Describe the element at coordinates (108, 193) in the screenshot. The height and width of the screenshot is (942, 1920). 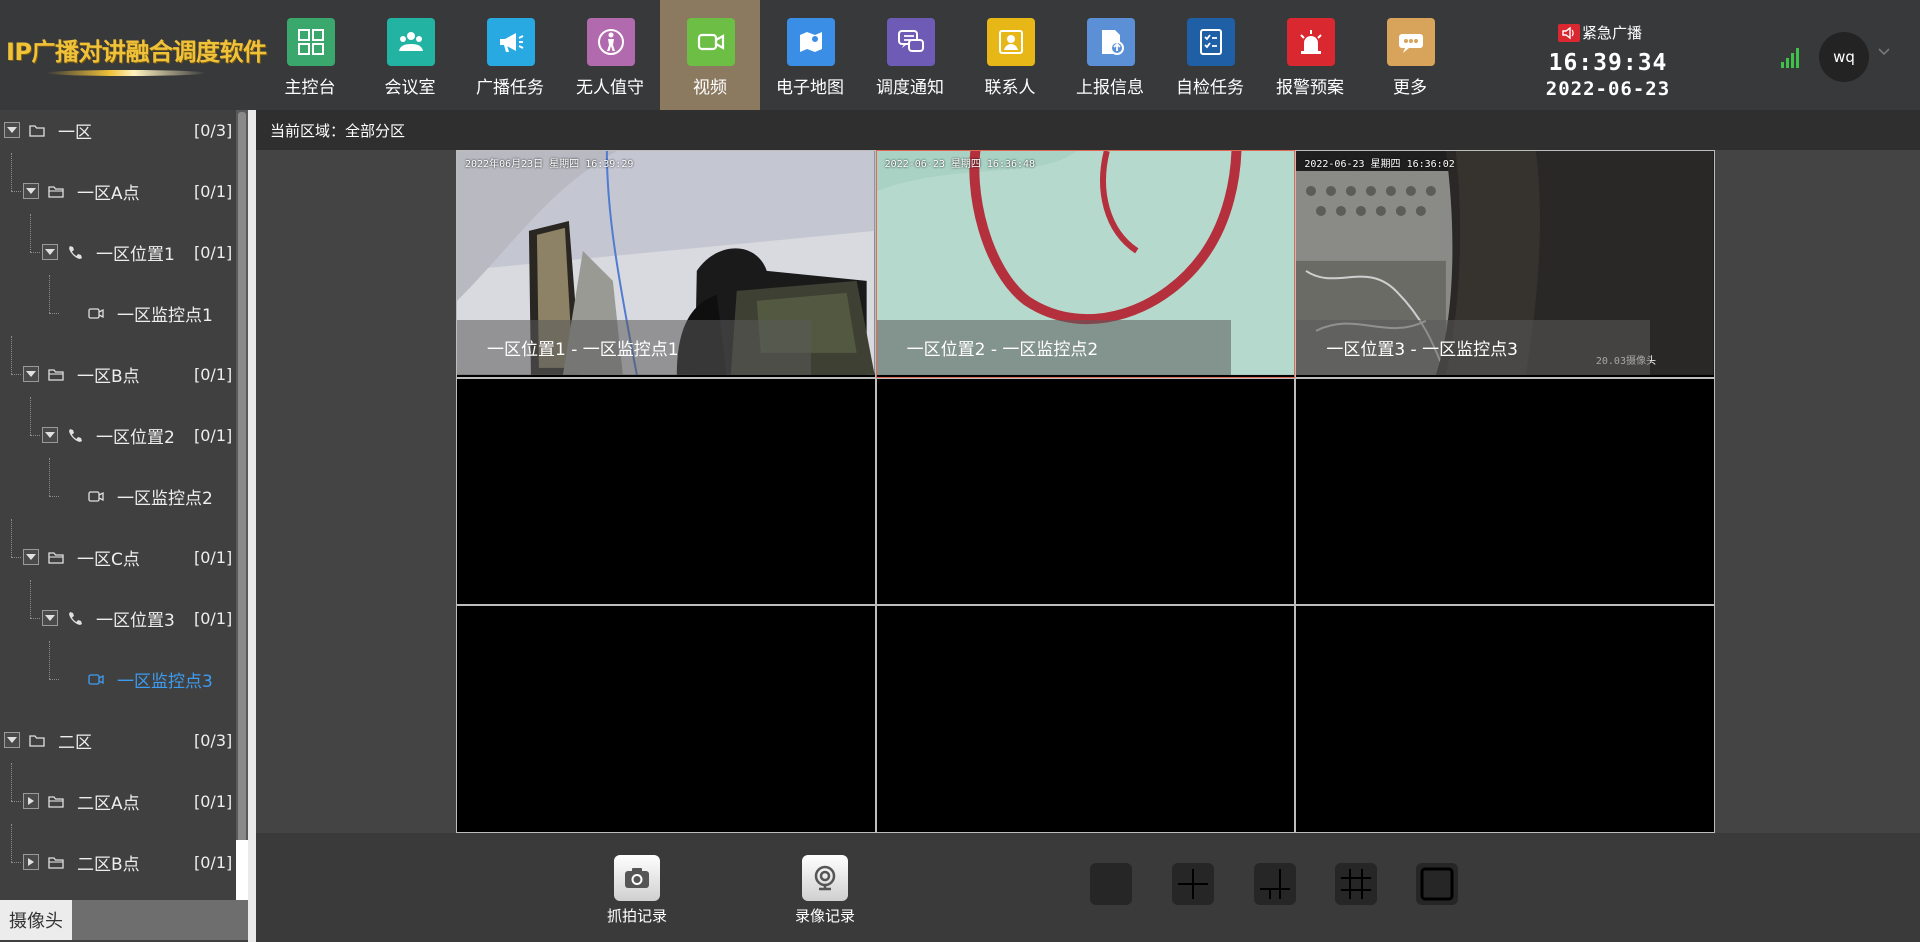
I see `tree-node-label: 一区A点` at that location.